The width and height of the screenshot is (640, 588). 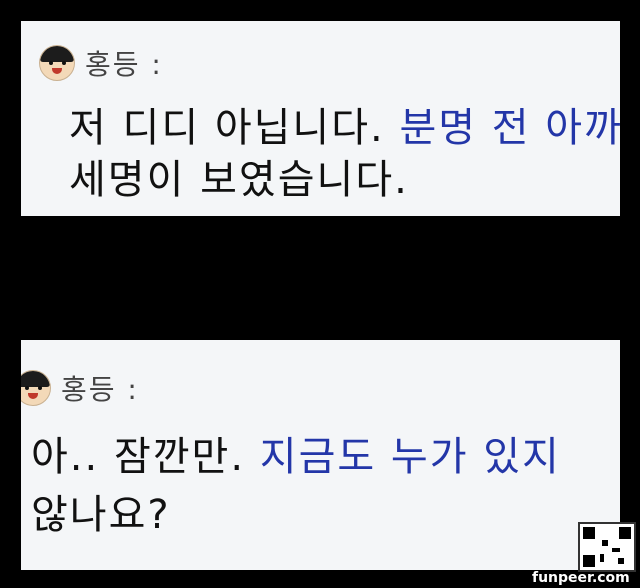 I want to click on watermark-text: funpeer.com, so click(x=581, y=578).